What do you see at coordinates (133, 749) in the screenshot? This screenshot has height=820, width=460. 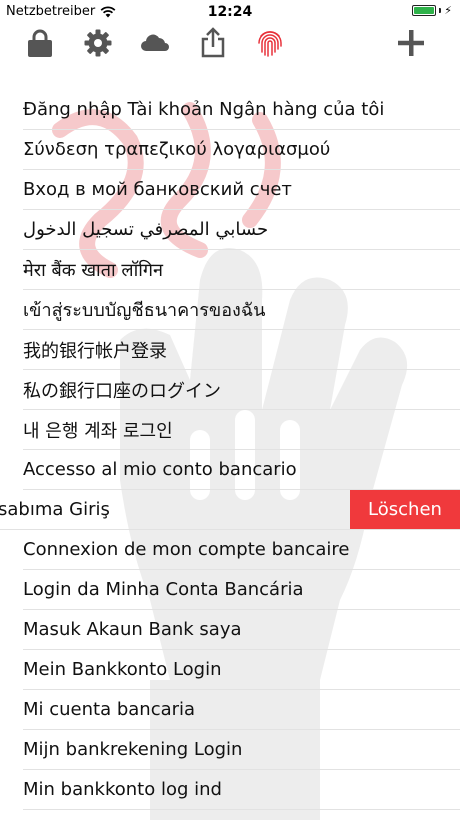 I see `list-item-label: Mijn bankrekening Login` at bounding box center [133, 749].